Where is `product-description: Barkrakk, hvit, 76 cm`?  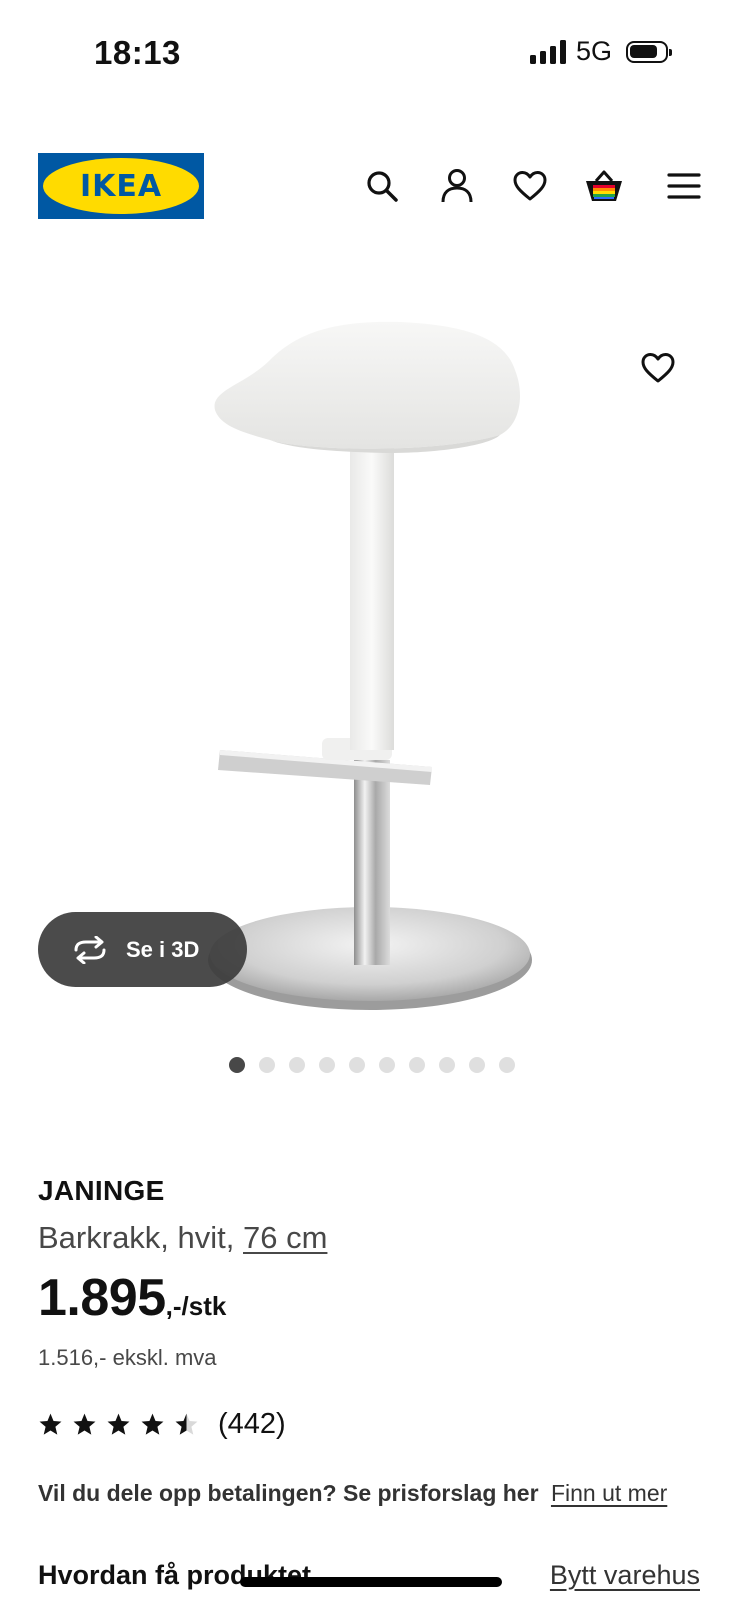 product-description: Barkrakk, hvit, 76 cm is located at coordinates (182, 1238).